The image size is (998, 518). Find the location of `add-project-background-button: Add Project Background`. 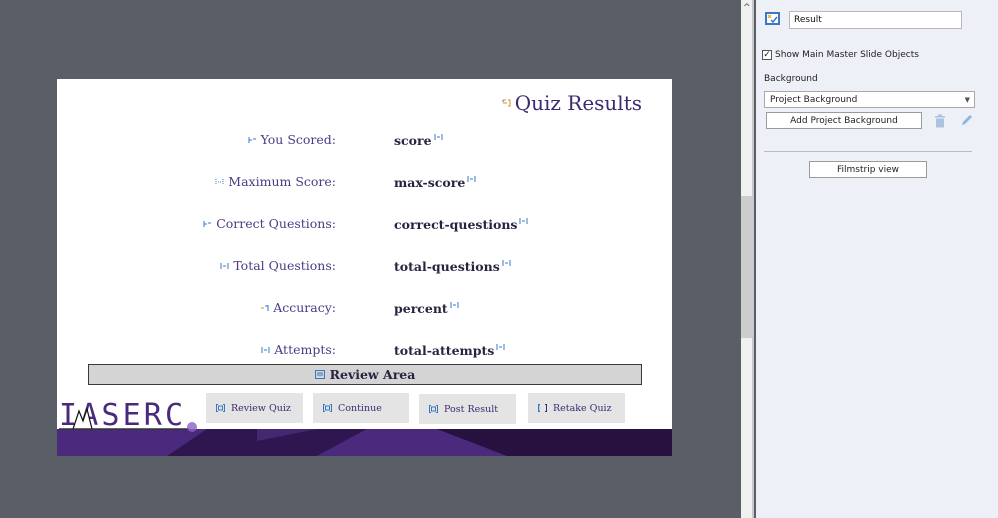

add-project-background-button: Add Project Background is located at coordinates (844, 120).